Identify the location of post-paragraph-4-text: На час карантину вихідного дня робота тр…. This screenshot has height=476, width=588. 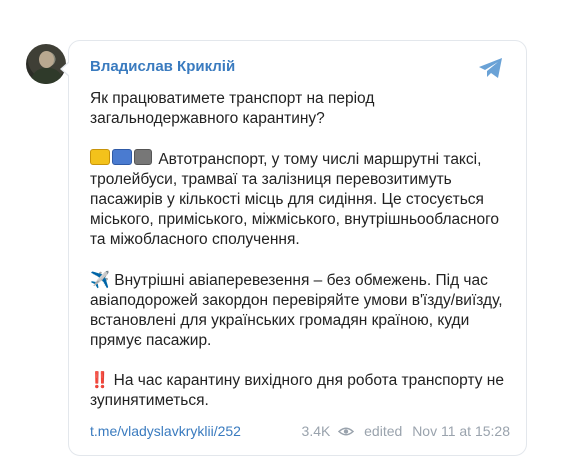
(297, 390).